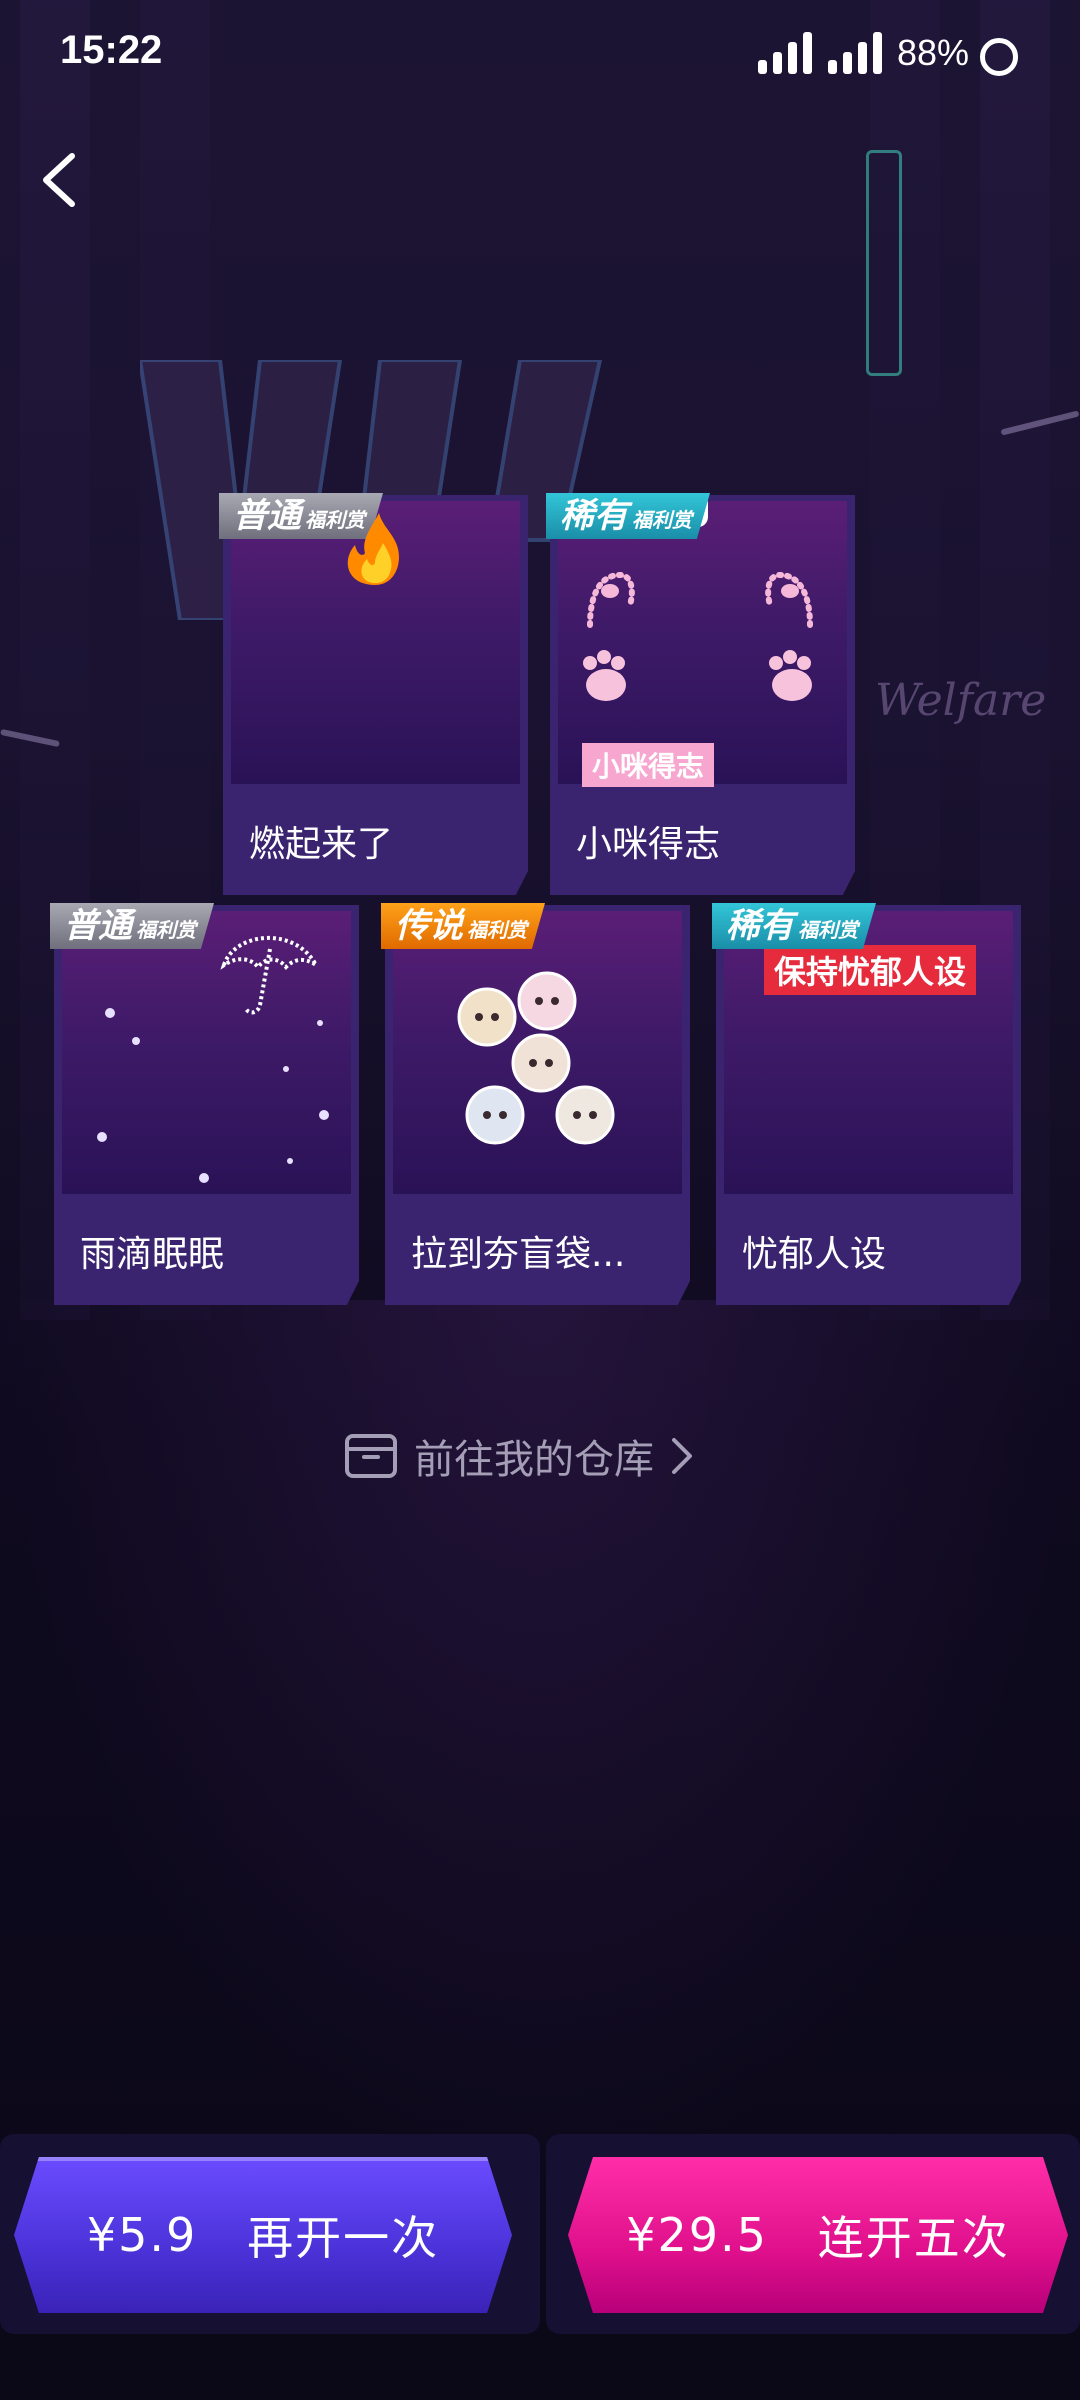 Image resolution: width=1080 pixels, height=2400 pixels. I want to click on battery-percent: 88%, so click(933, 52).